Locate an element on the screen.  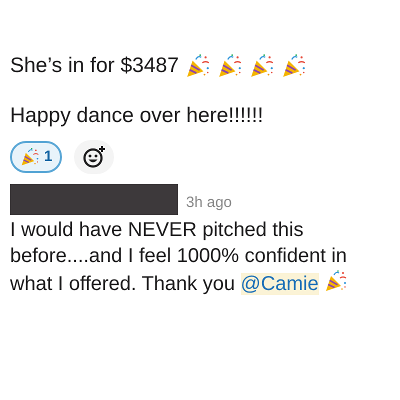
add-reaction-button is located at coordinates (94, 157).